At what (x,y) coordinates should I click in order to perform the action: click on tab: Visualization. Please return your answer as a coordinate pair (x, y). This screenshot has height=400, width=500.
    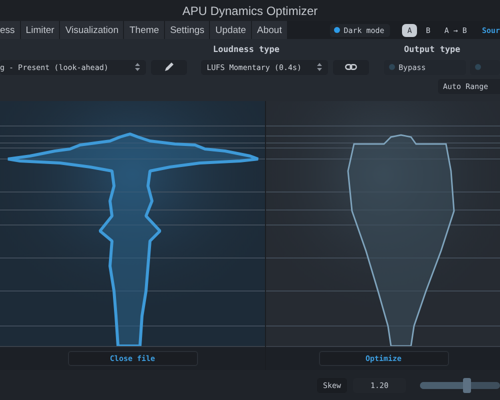
    Looking at the image, I should click on (92, 30).